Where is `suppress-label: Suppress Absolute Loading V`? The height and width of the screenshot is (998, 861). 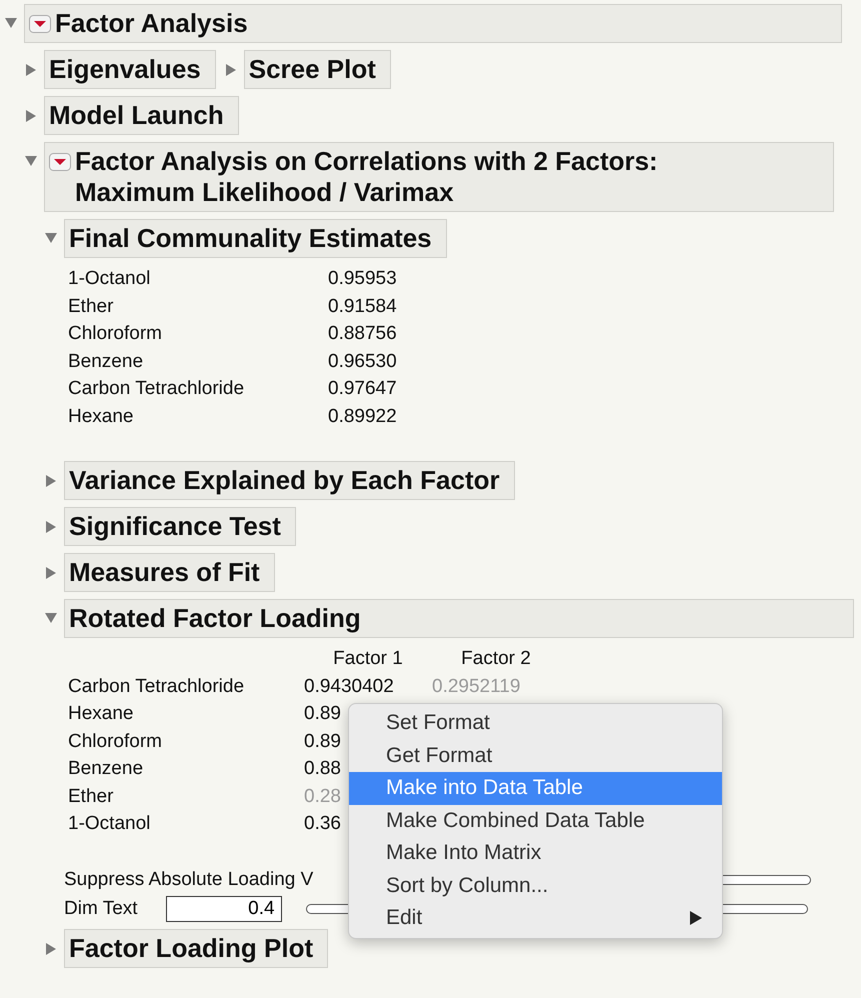 suppress-label: Suppress Absolute Loading V is located at coordinates (189, 879).